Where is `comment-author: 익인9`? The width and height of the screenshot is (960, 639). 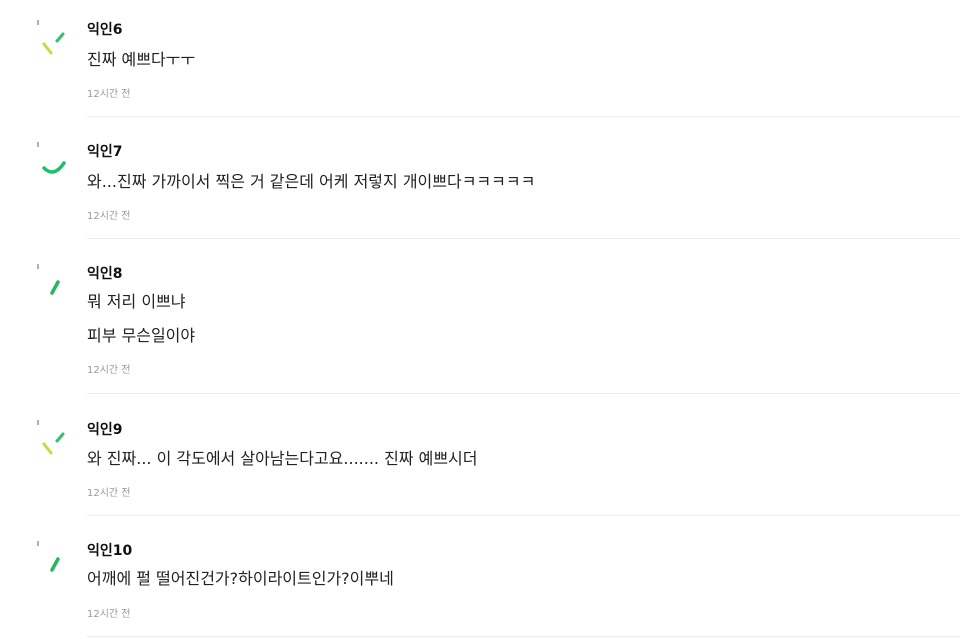
comment-author: 익인9 is located at coordinates (105, 430).